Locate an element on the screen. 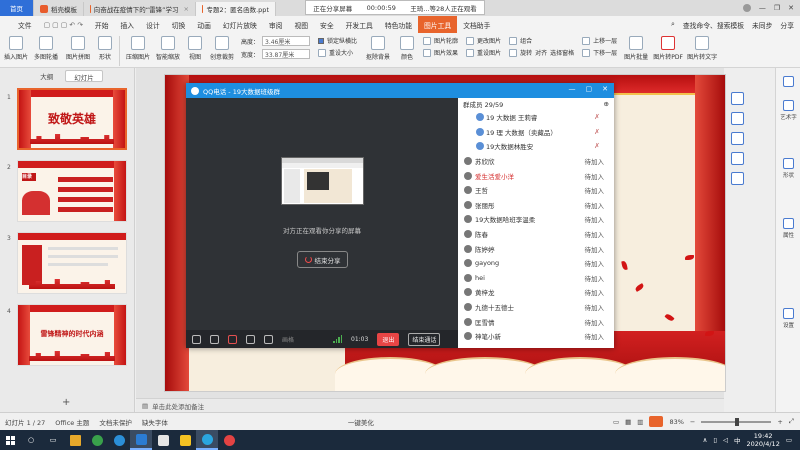  reset-size-label: 重设大小 is located at coordinates (341, 52).